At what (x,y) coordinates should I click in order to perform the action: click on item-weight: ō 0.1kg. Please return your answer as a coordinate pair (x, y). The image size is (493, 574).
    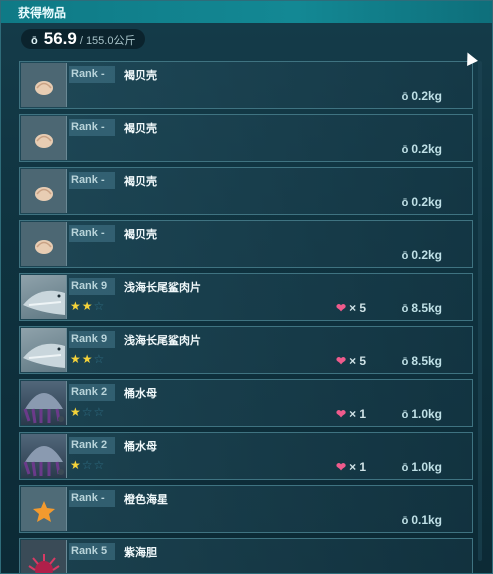
    Looking at the image, I should click on (422, 520).